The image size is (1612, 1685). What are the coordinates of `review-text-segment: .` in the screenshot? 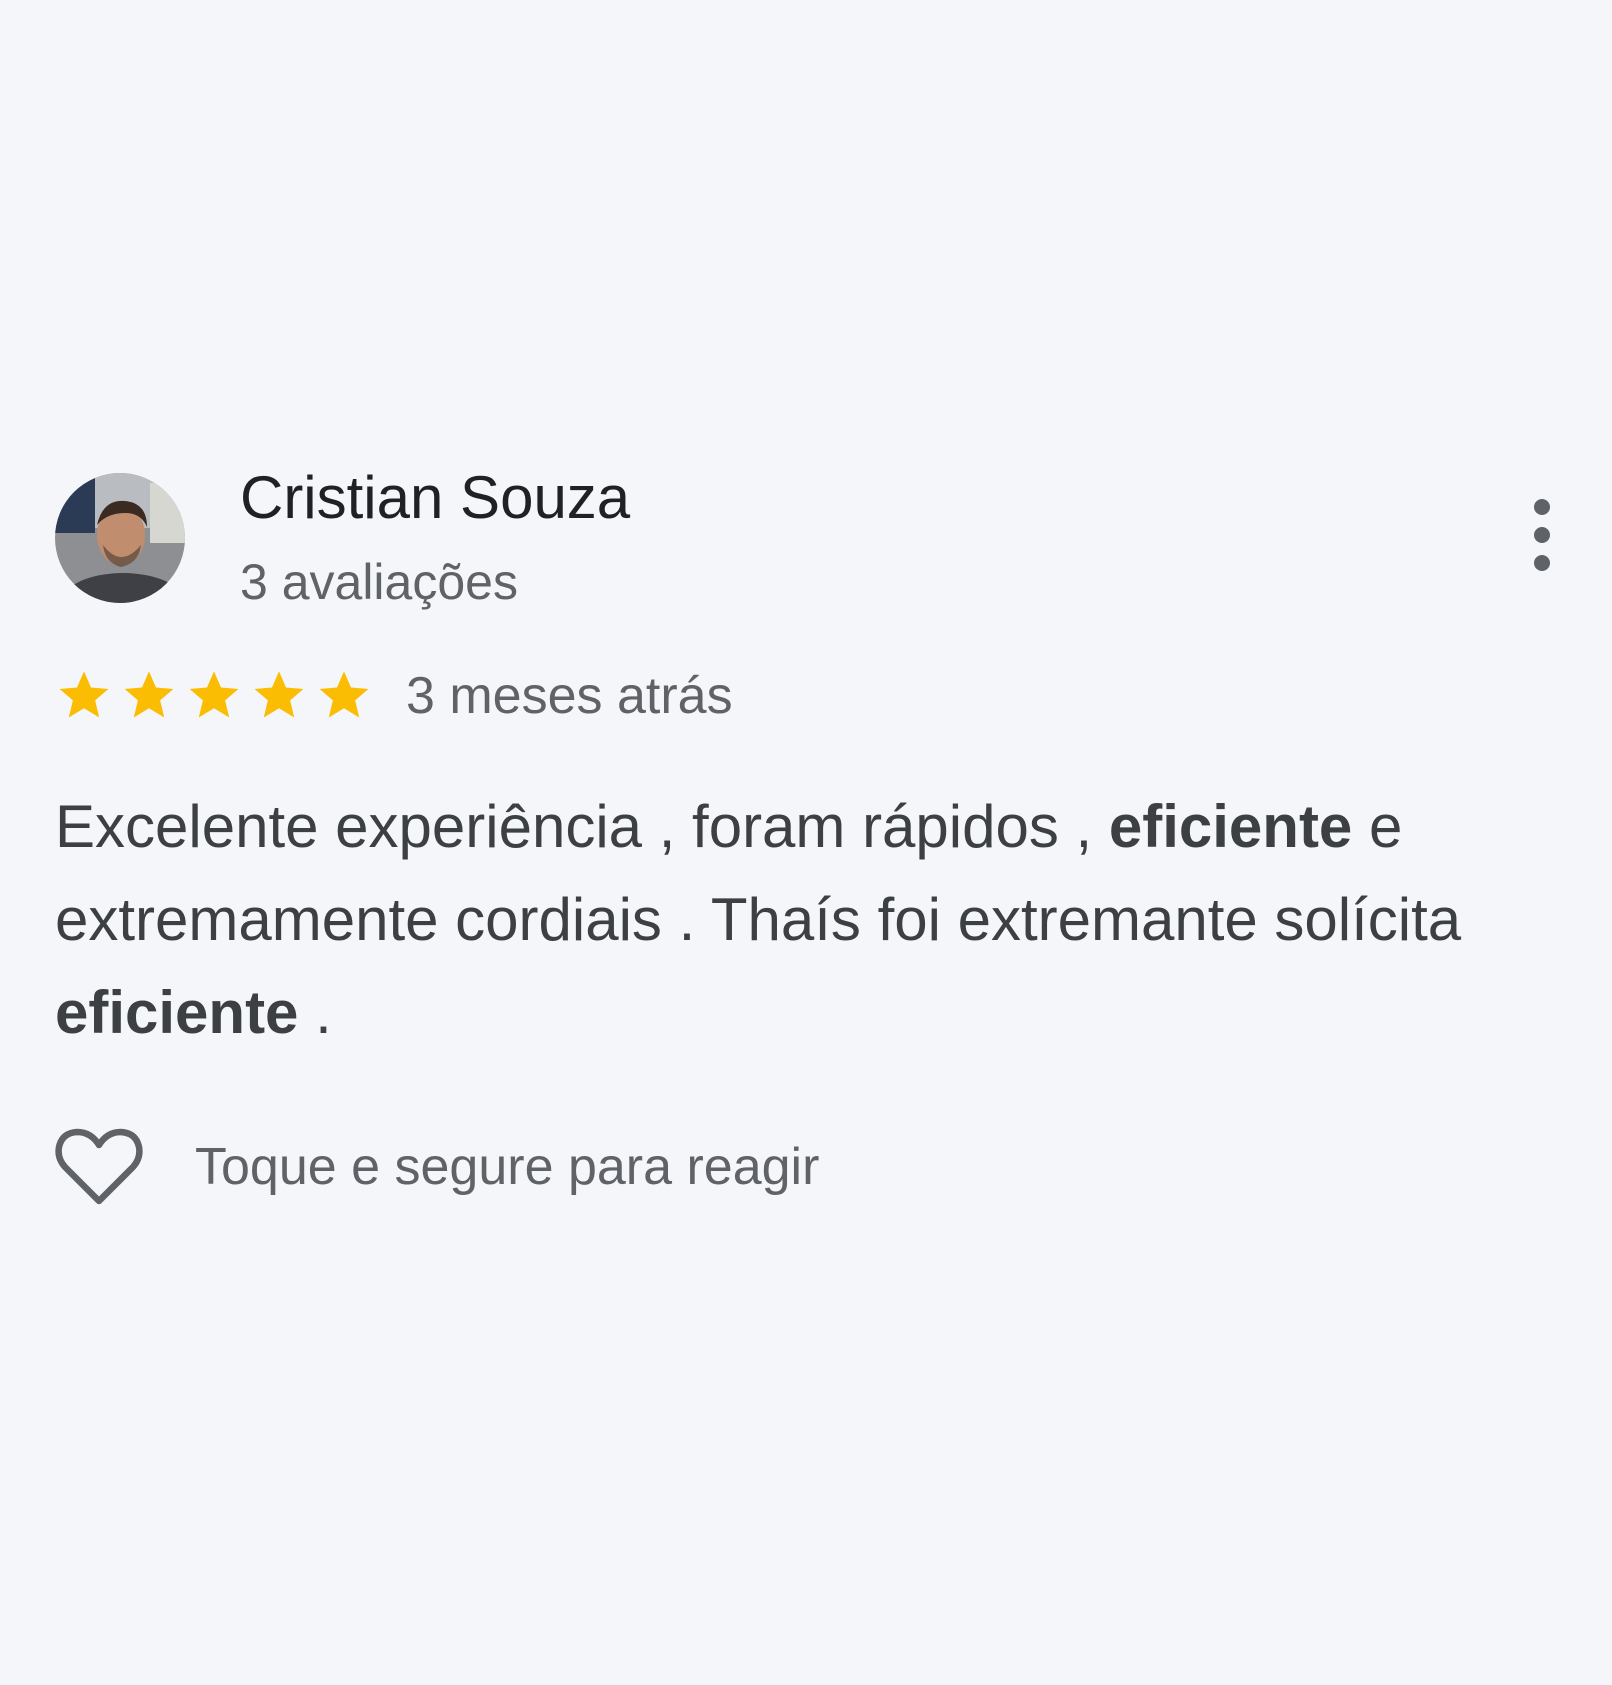 It's located at (315, 1012).